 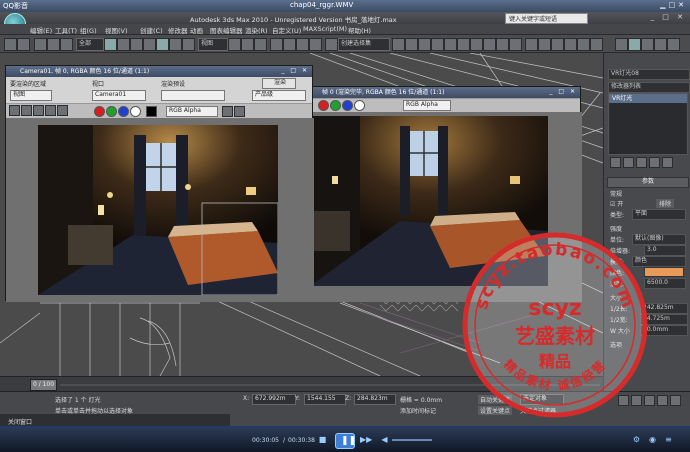 What do you see at coordinates (664, 5) in the screenshot?
I see `minimize-icon: ▁` at bounding box center [664, 5].